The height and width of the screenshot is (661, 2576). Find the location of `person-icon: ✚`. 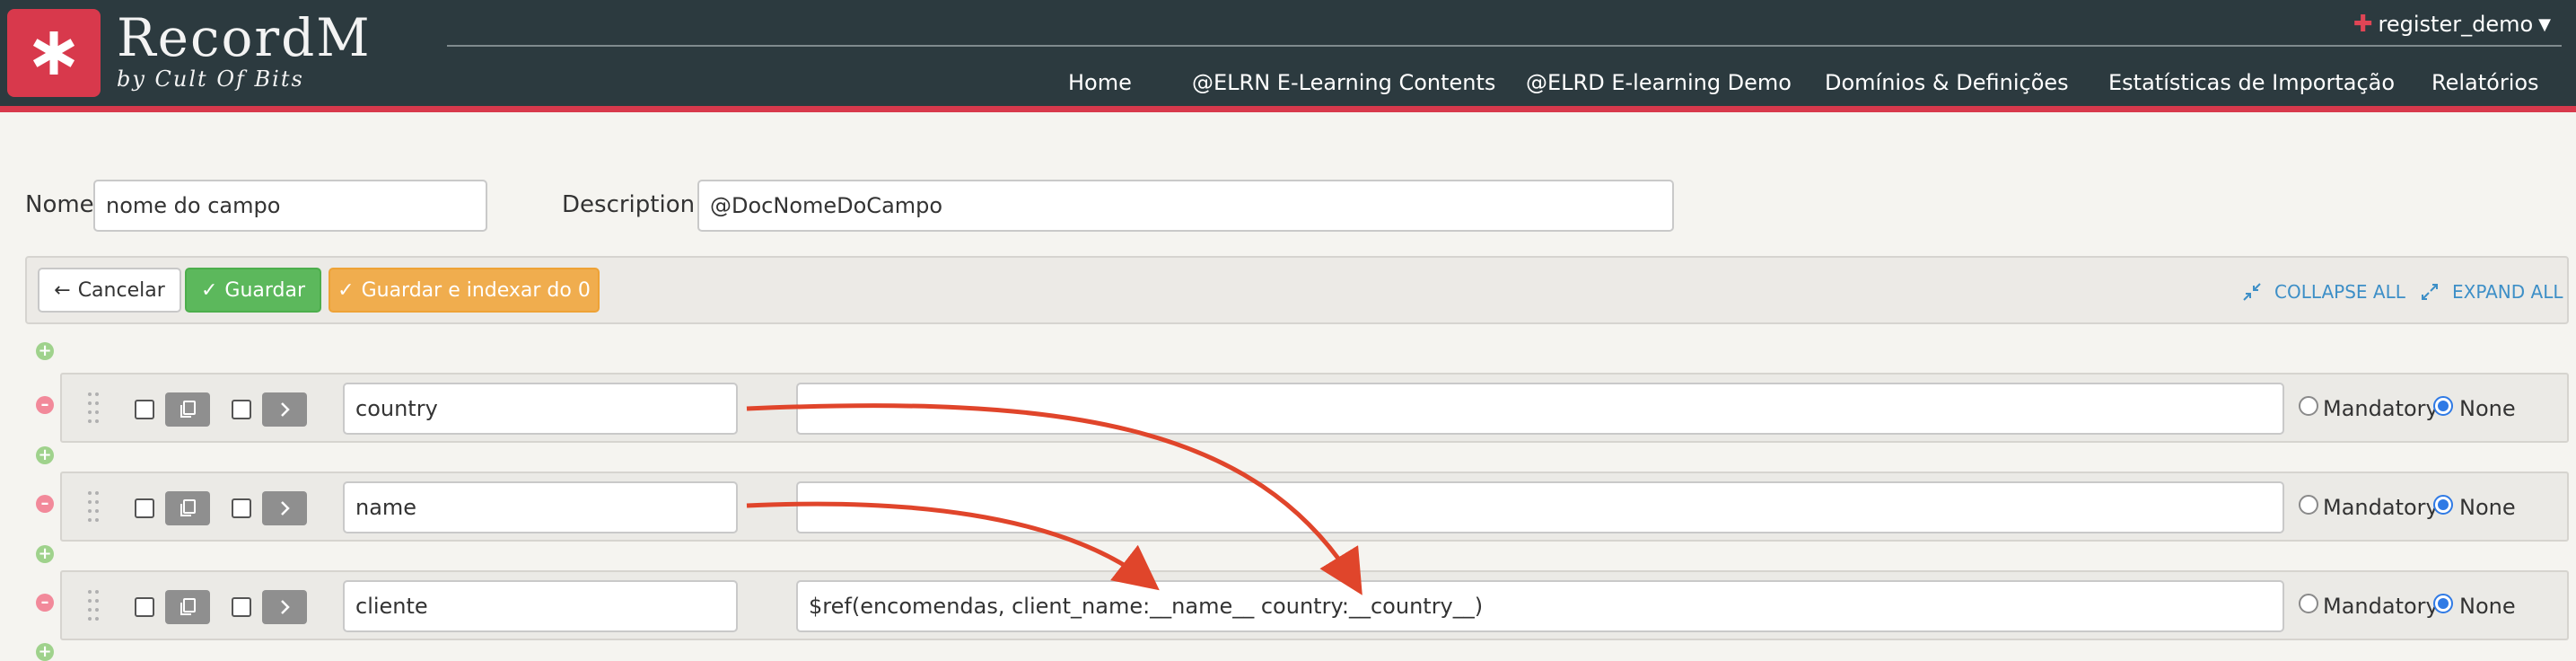

person-icon: ✚ is located at coordinates (2363, 24).